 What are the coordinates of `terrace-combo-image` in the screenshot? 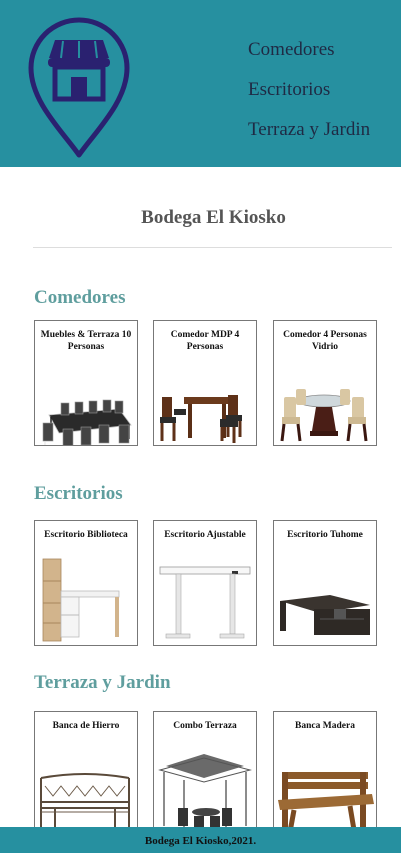 It's located at (205, 793).